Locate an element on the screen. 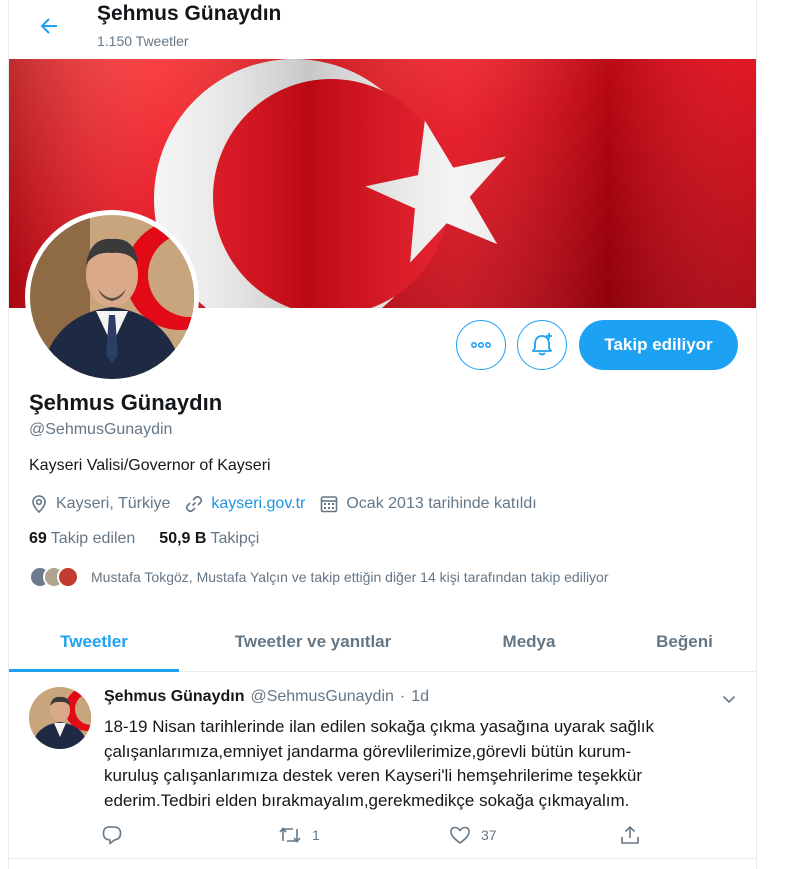 The image size is (793, 869). back-arrow-icon is located at coordinates (48, 26).